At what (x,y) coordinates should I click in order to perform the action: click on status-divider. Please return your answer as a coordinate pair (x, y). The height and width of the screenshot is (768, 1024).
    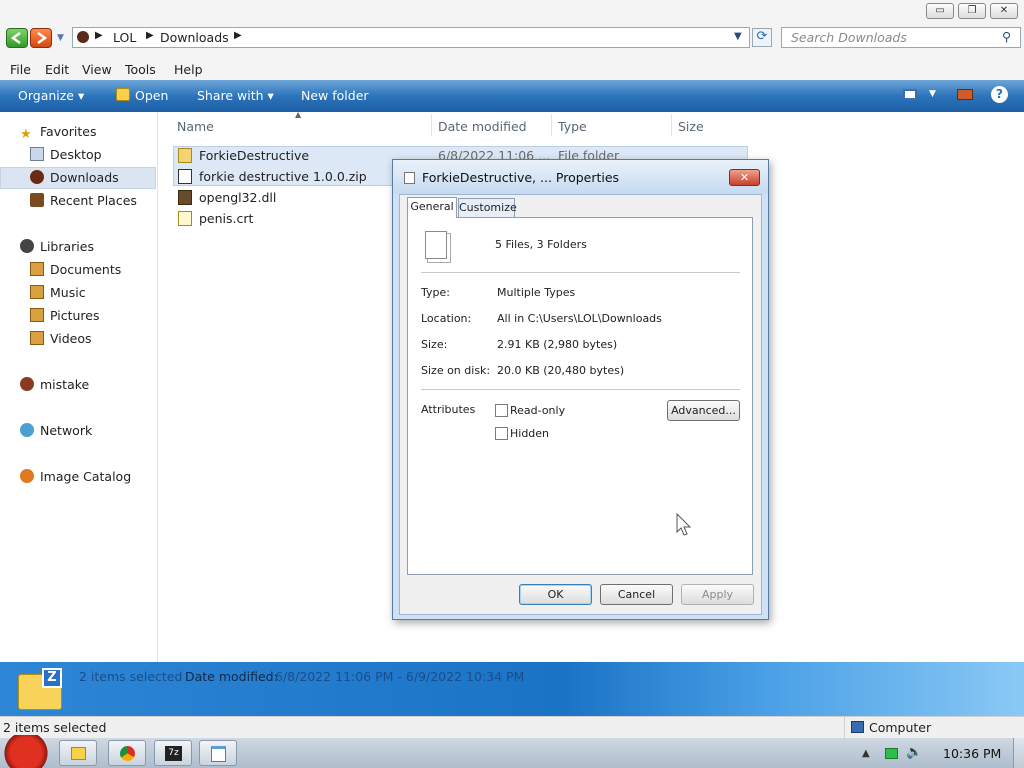
    Looking at the image, I should click on (844, 727).